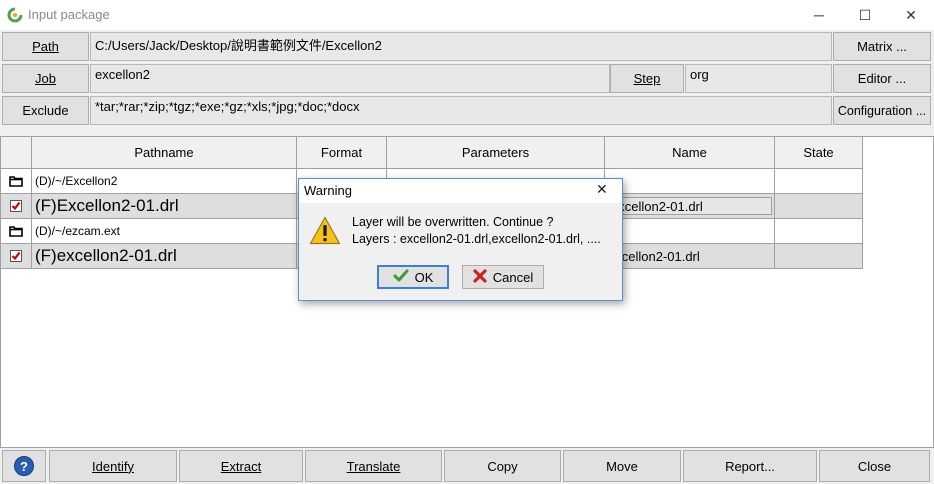  I want to click on minimize-button: ─, so click(819, 15).